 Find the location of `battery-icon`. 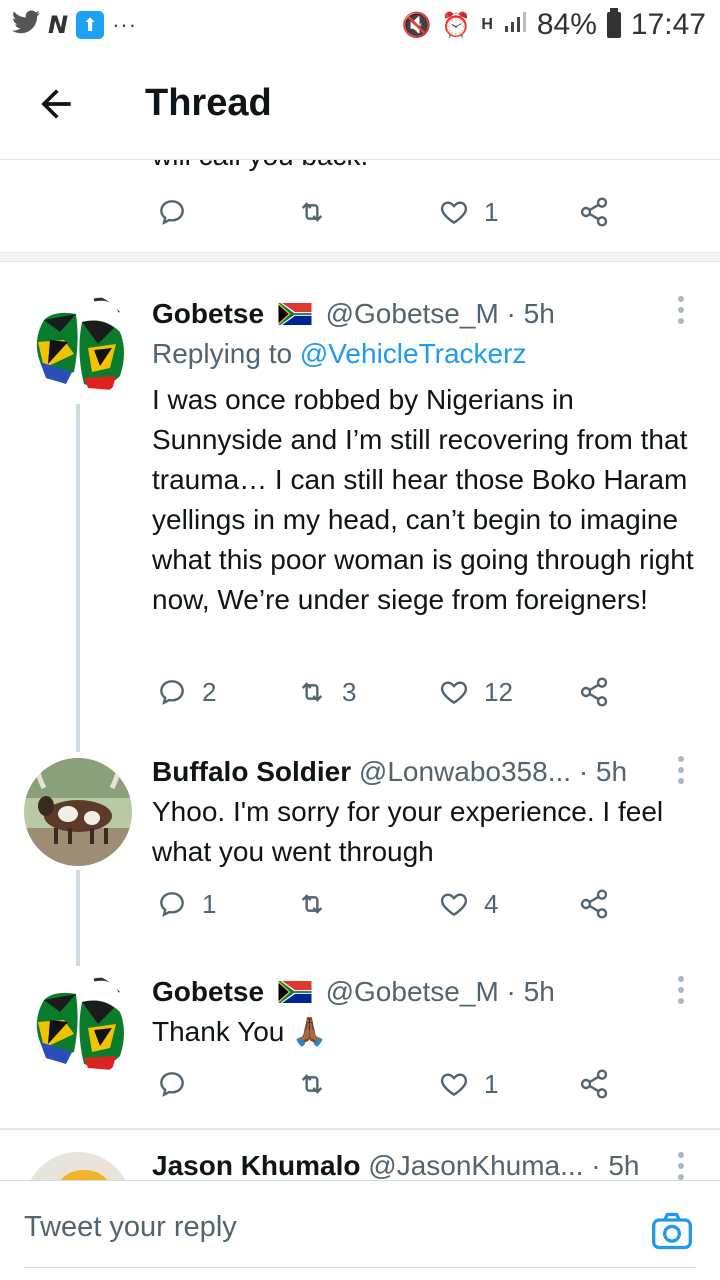

battery-icon is located at coordinates (613, 23).